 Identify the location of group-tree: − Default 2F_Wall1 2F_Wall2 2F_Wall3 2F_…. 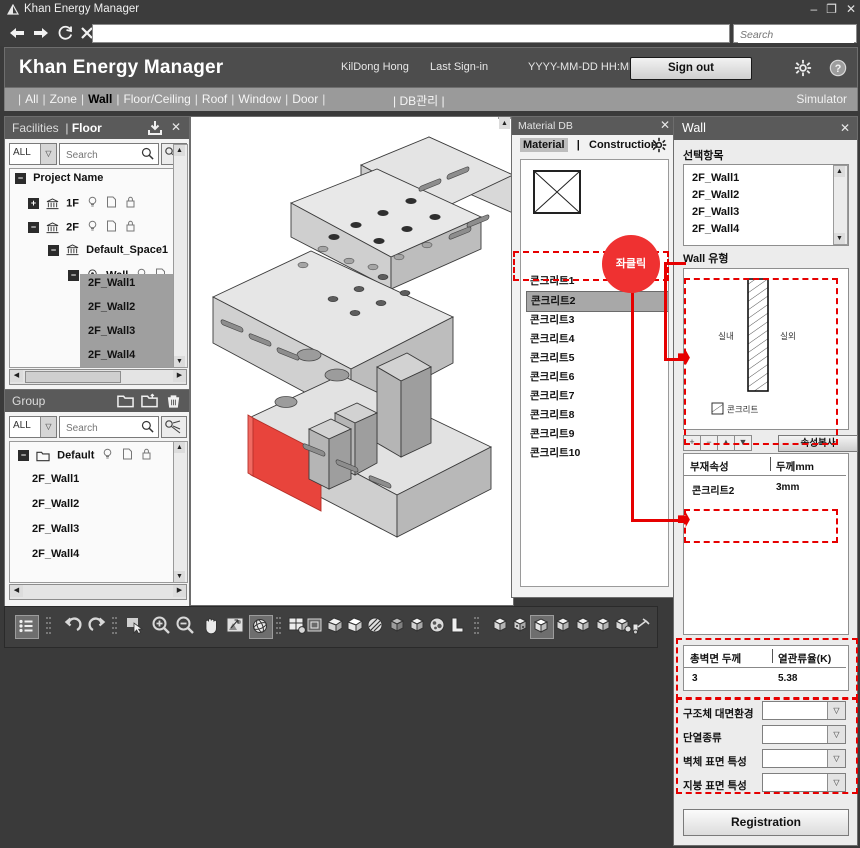
(98, 512).